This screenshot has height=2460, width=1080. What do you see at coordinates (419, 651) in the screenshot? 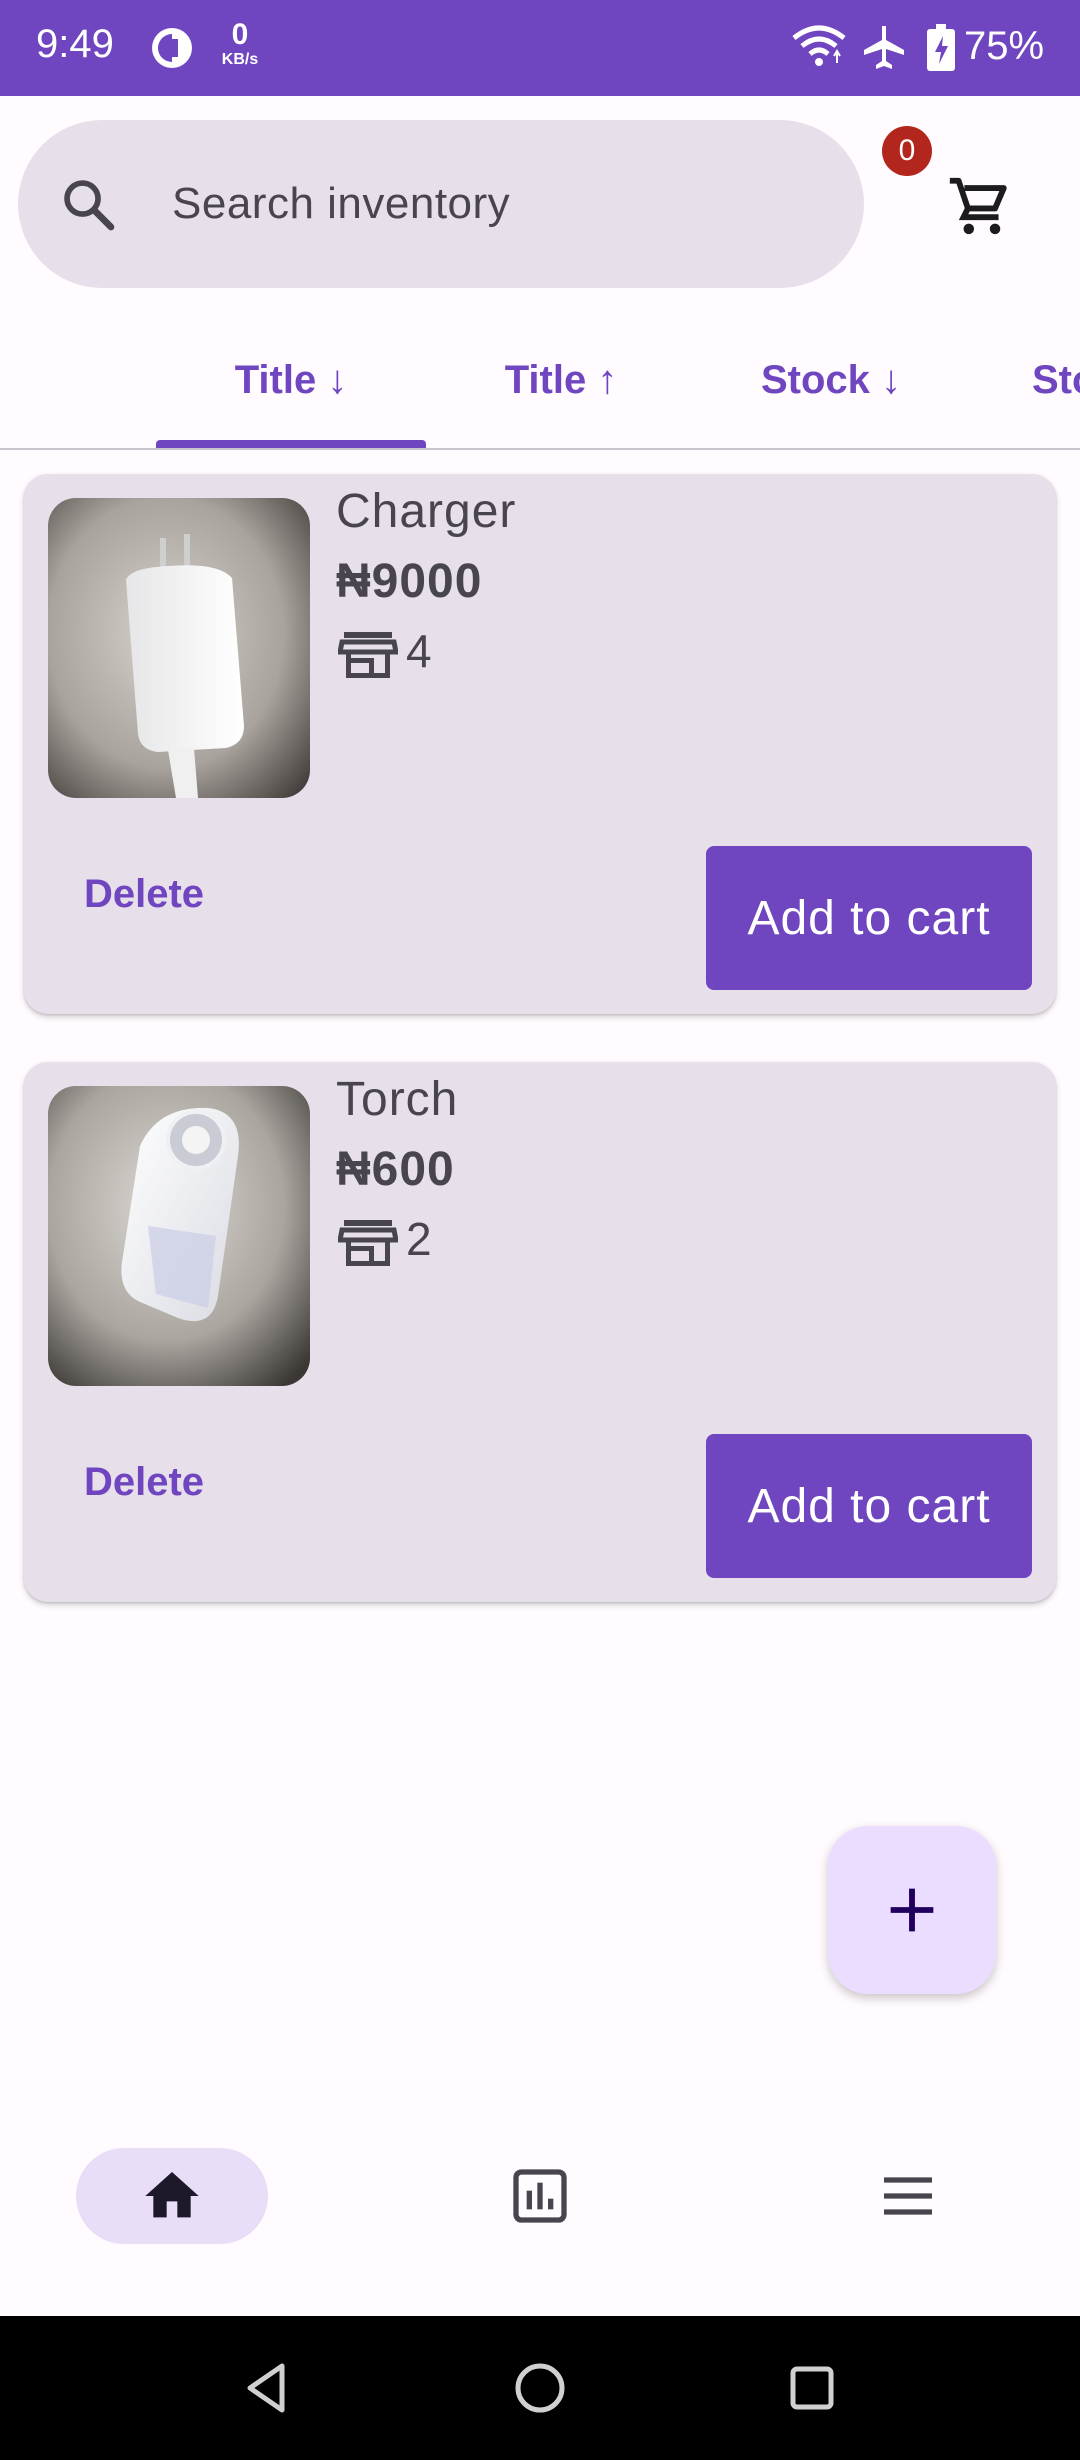
I see `product-stock: 4` at bounding box center [419, 651].